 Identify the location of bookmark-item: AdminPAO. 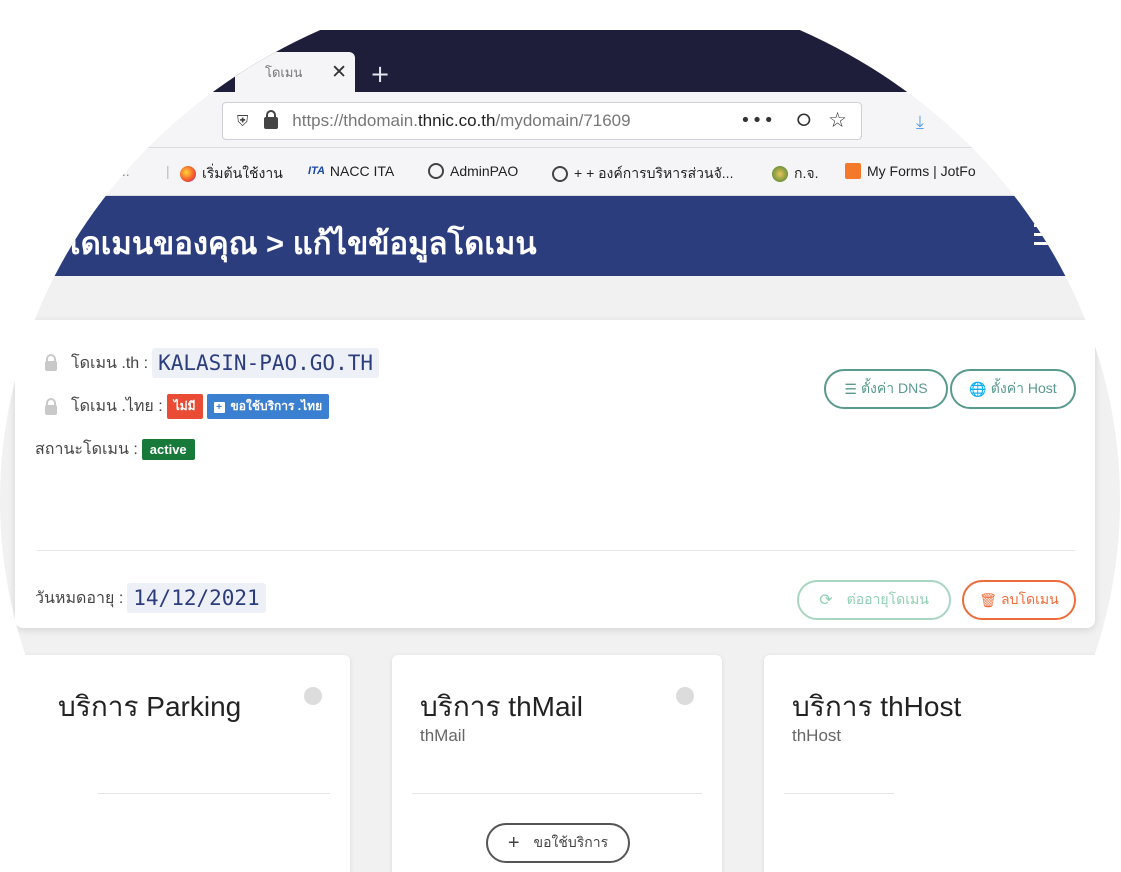
(473, 171).